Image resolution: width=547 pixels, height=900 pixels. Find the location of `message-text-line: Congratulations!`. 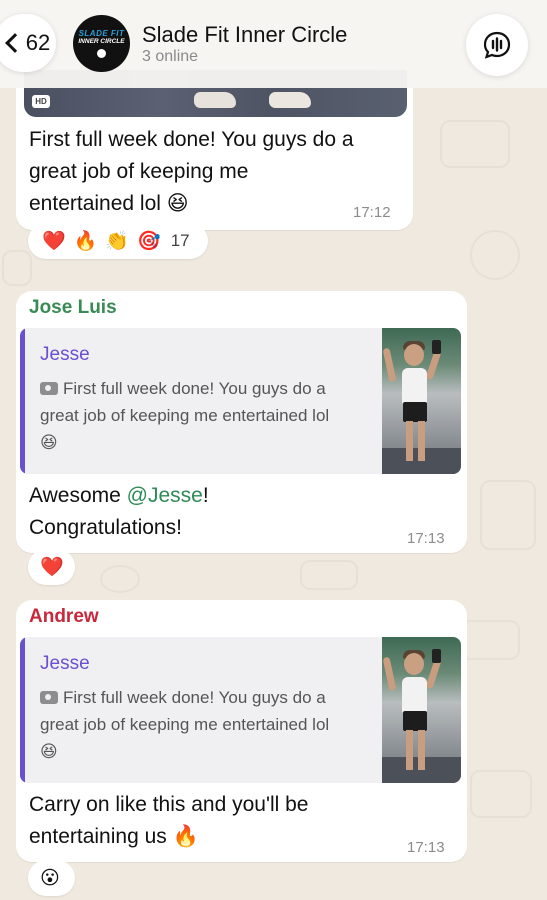

message-text-line: Congratulations! is located at coordinates (105, 527).